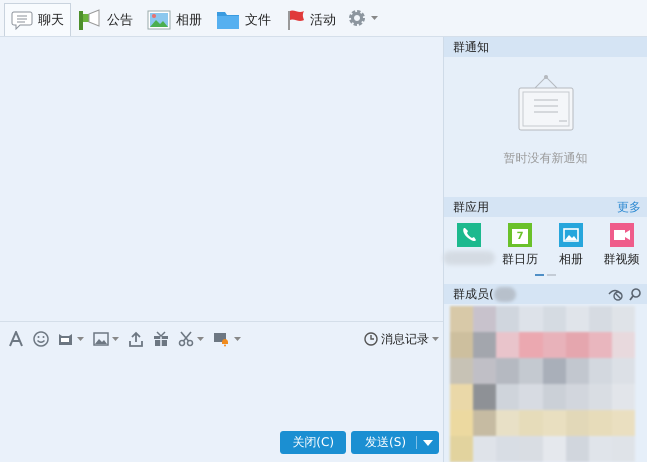 The width and height of the screenshot is (647, 462). Describe the element at coordinates (473, 294) in the screenshot. I see `panel-title: 群成员(` at that location.